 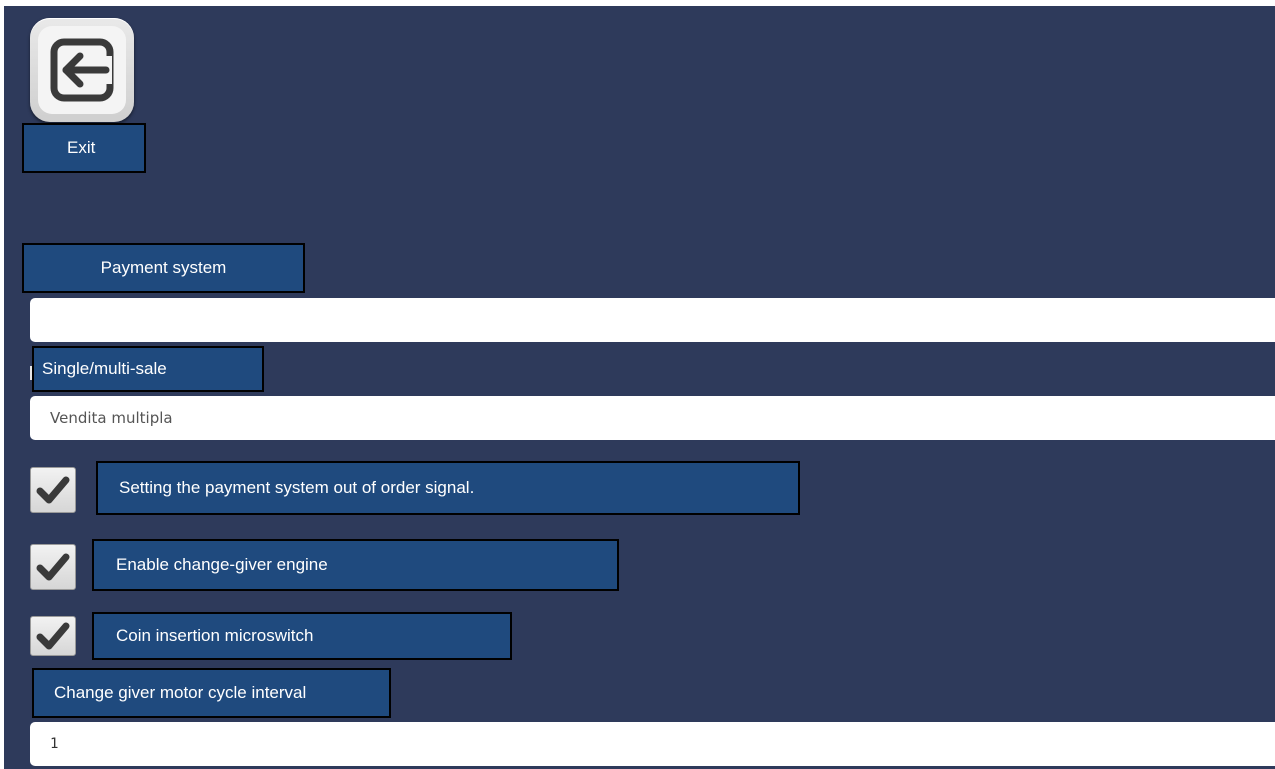 I want to click on change-giver-engine-checkbox, so click(x=53, y=567).